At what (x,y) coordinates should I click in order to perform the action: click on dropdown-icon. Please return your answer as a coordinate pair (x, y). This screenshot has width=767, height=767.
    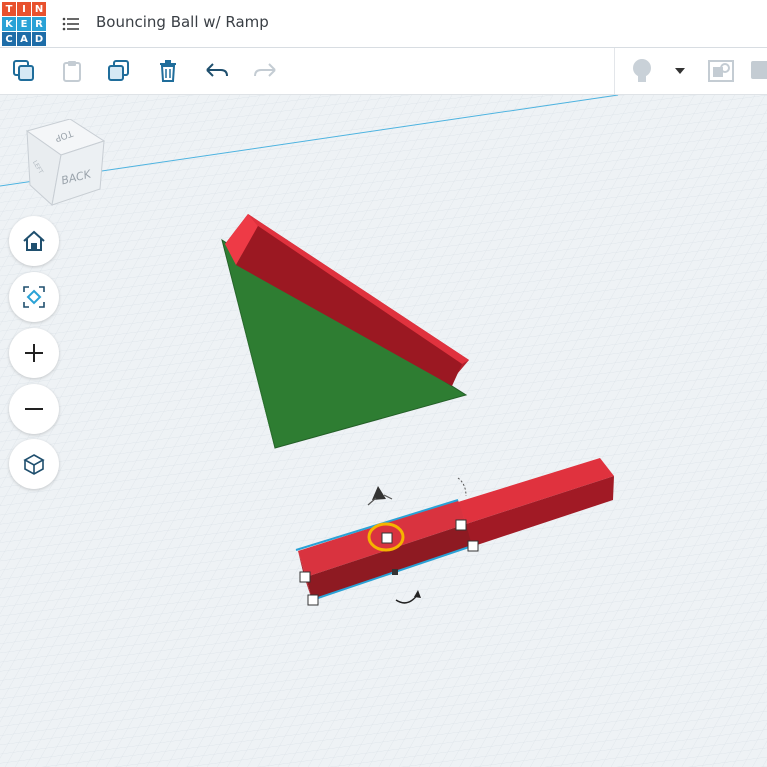
    Looking at the image, I should click on (680, 71).